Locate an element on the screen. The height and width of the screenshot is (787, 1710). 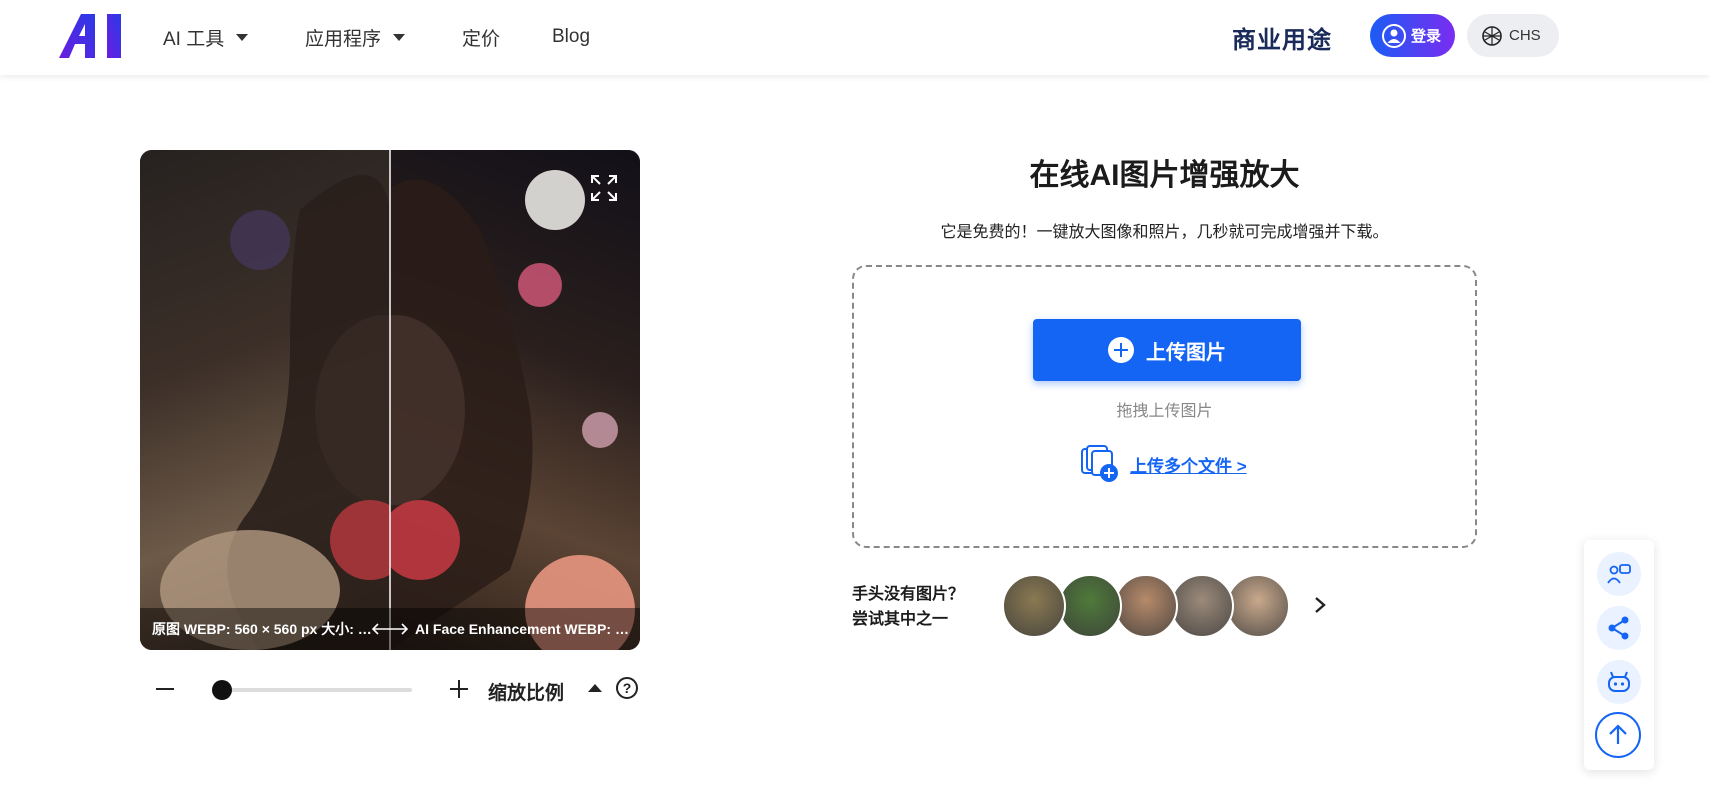
nav-pricing-label: 定价 is located at coordinates (481, 39).